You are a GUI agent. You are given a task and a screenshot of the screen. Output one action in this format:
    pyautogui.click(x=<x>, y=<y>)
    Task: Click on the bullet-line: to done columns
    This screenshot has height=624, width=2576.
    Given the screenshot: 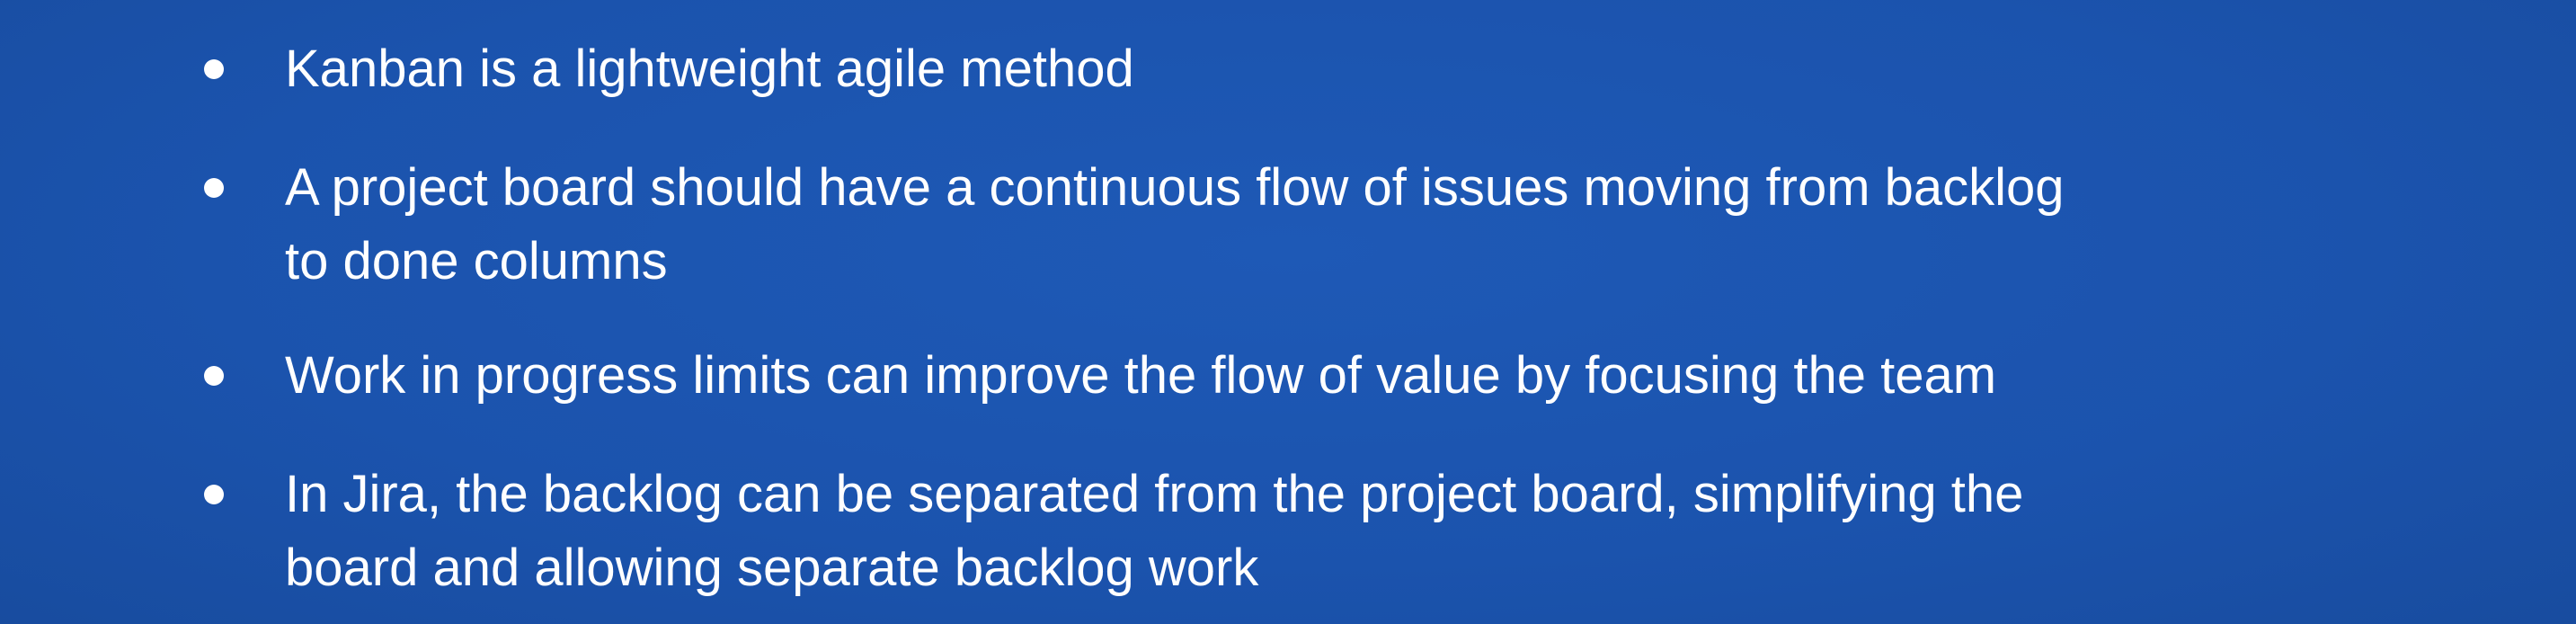 What is the action you would take?
    pyautogui.click(x=477, y=261)
    